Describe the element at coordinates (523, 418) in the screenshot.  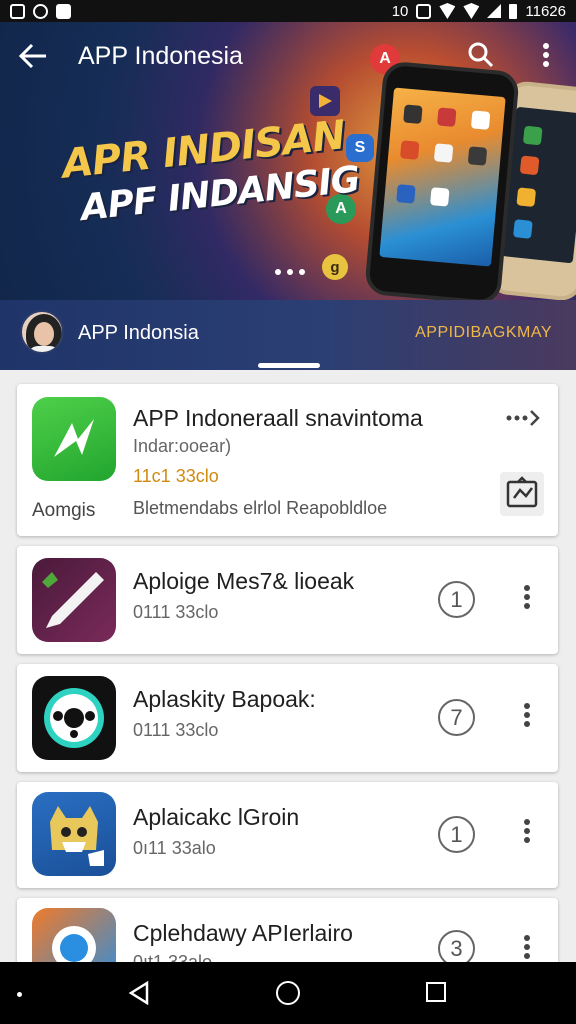
I see `share-arrow-icon` at that location.